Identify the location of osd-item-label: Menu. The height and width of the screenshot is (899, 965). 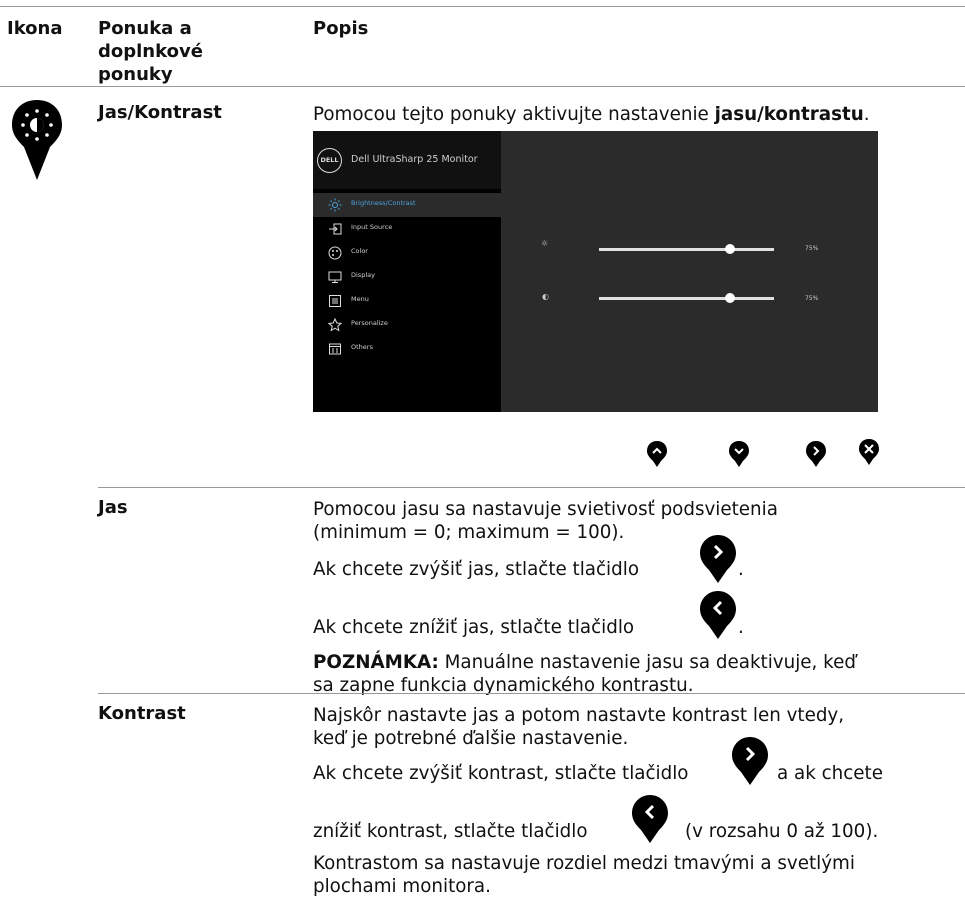
(360, 299).